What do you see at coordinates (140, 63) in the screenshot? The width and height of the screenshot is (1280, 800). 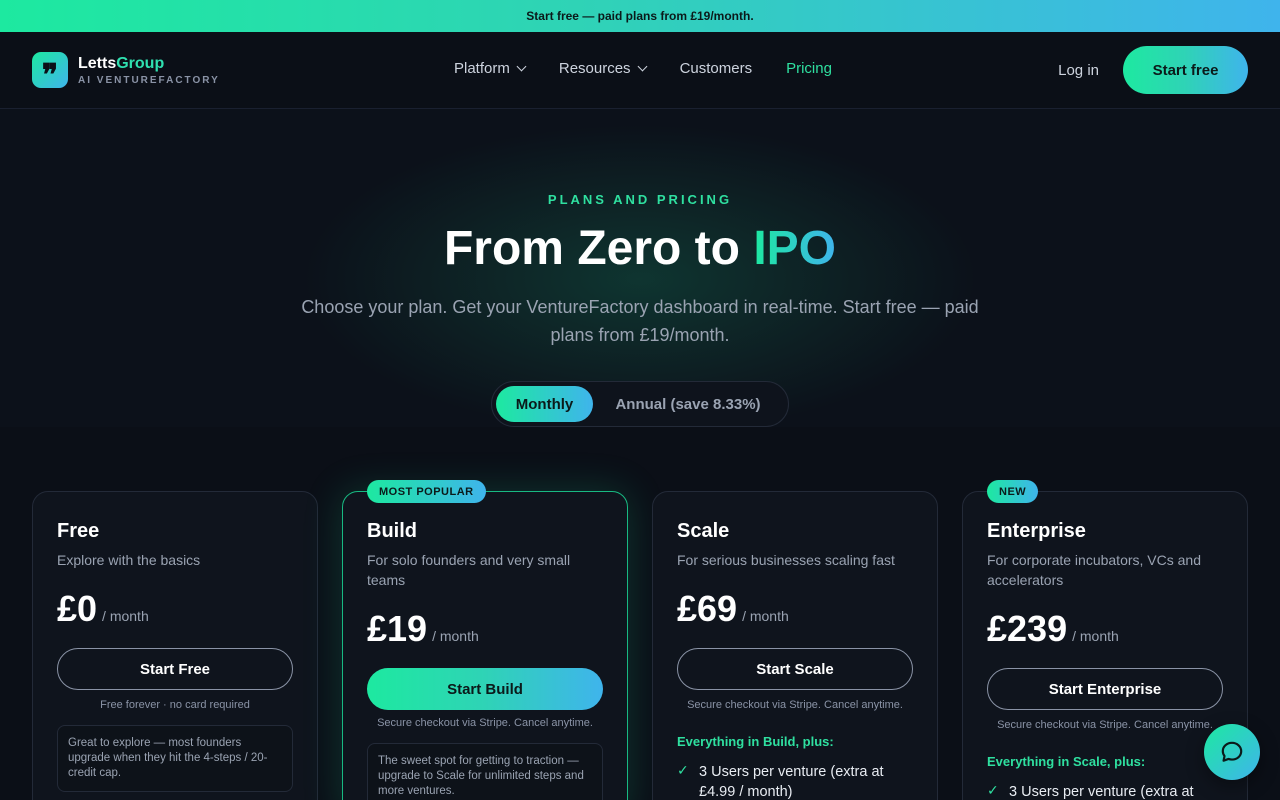 I see `brand-name-part-b: Group` at bounding box center [140, 63].